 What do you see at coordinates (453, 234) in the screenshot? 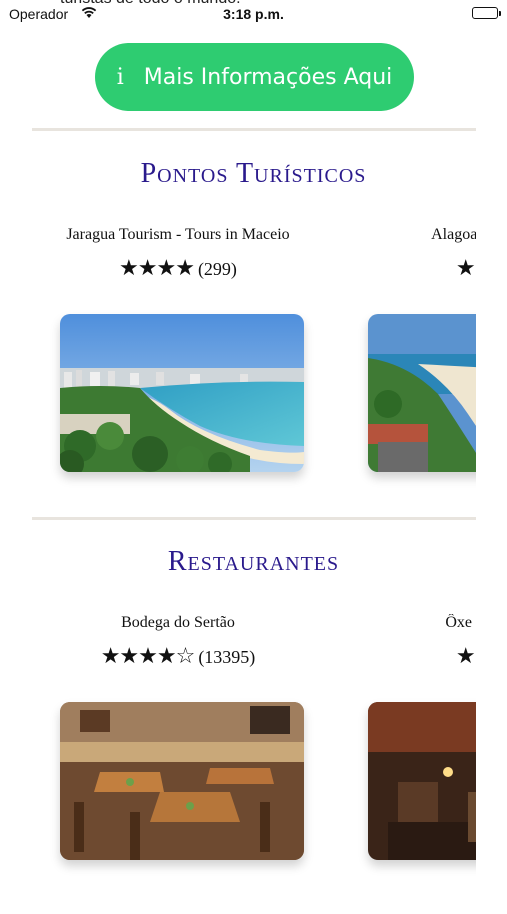
I see `place-name: Alagoas Turismo` at bounding box center [453, 234].